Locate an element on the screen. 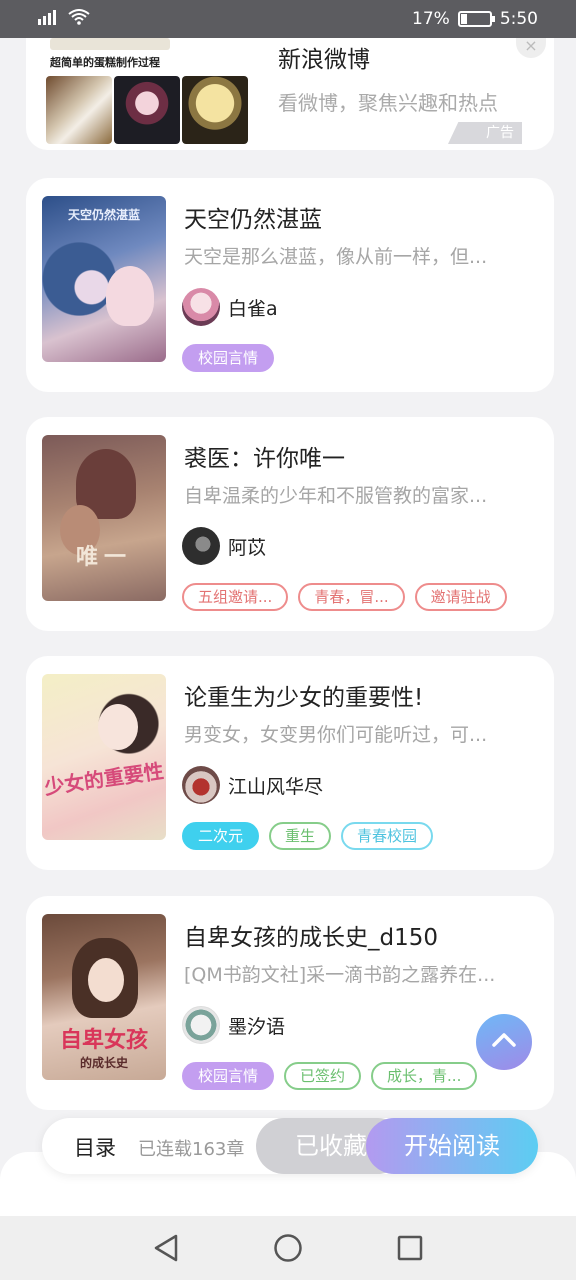 The width and height of the screenshot is (576, 1280). tag-list: 校园言情 is located at coordinates (228, 358).